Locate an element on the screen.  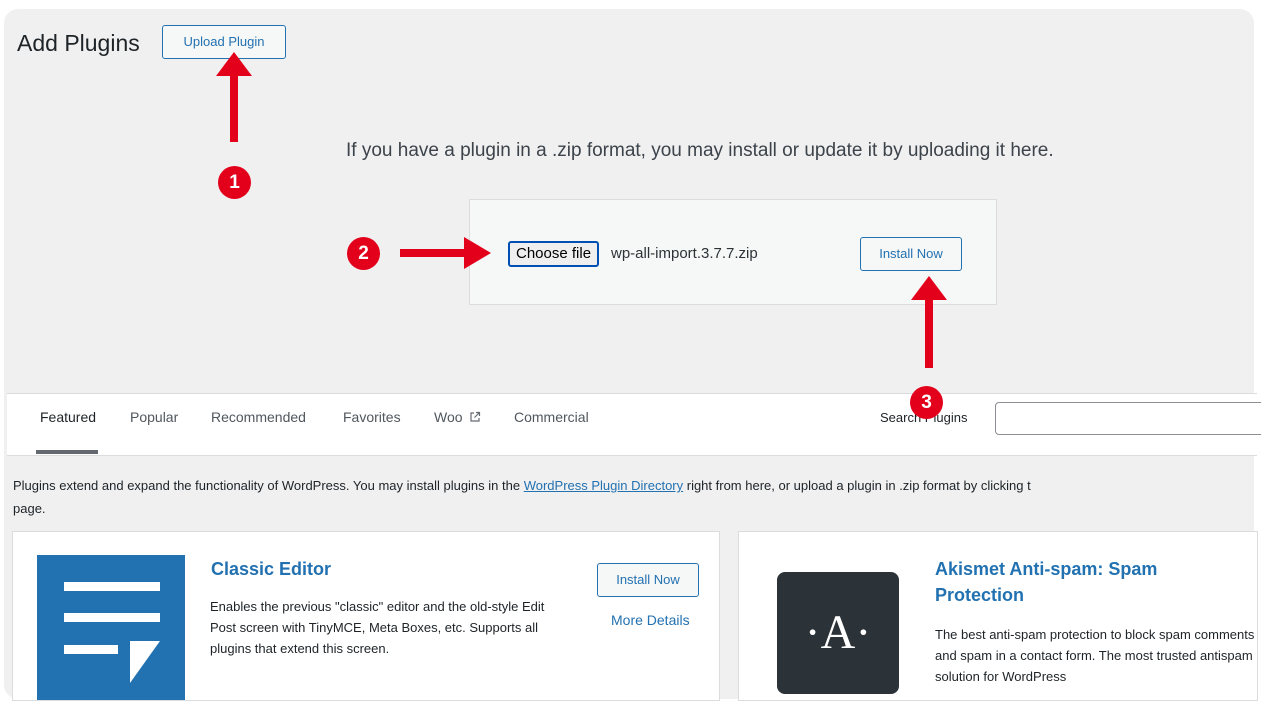
step-1-badge: 1 is located at coordinates (234, 182).